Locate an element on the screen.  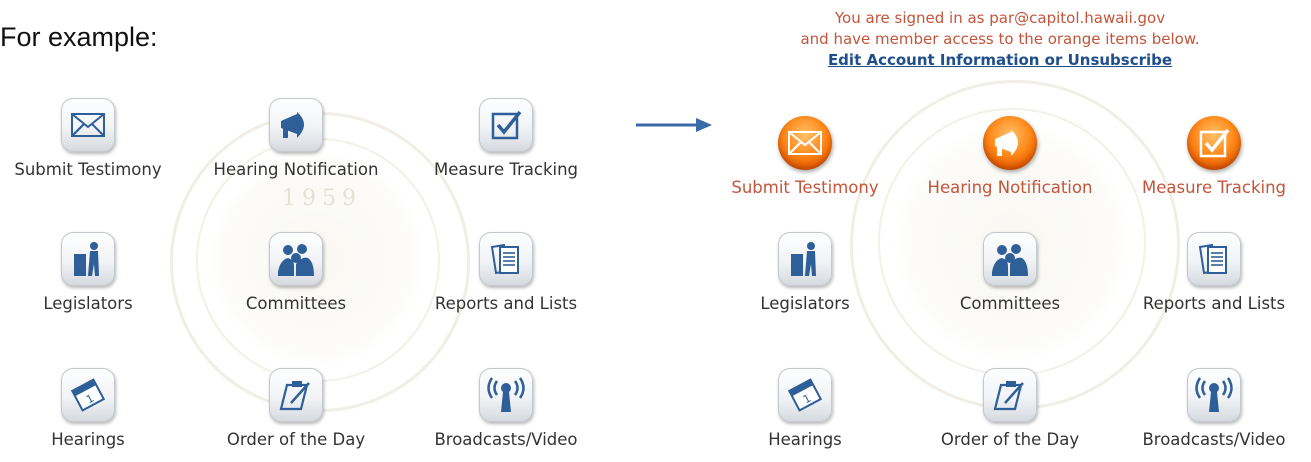
right-tile-submit-testimony: Submit Testimony is located at coordinates (805, 162).